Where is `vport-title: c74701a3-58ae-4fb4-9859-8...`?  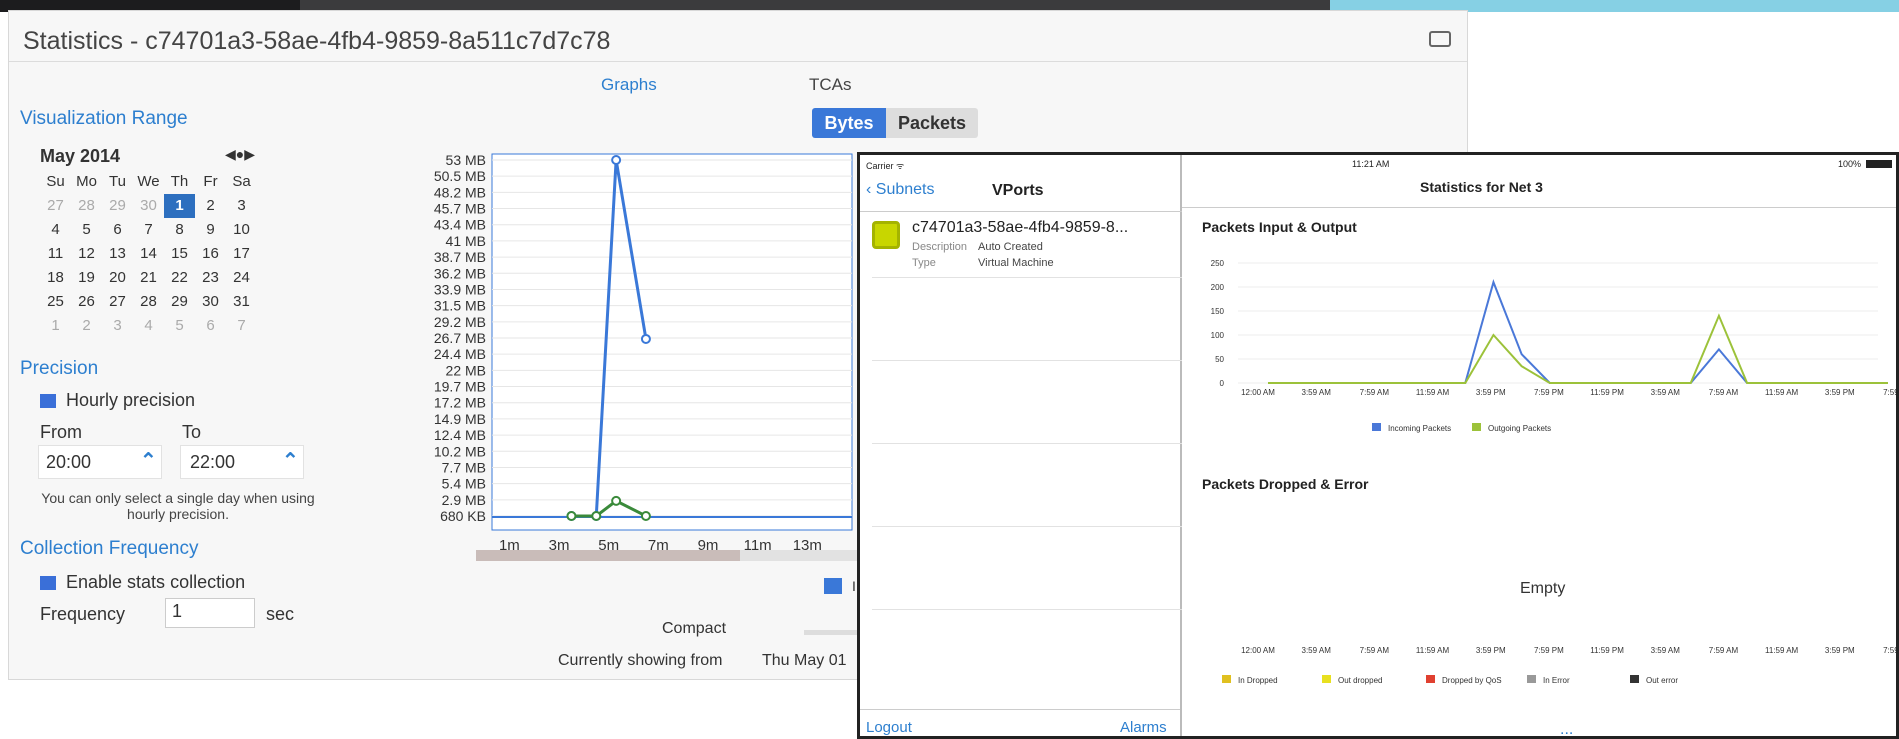 vport-title: c74701a3-58ae-4fb4-9859-8... is located at coordinates (1020, 228).